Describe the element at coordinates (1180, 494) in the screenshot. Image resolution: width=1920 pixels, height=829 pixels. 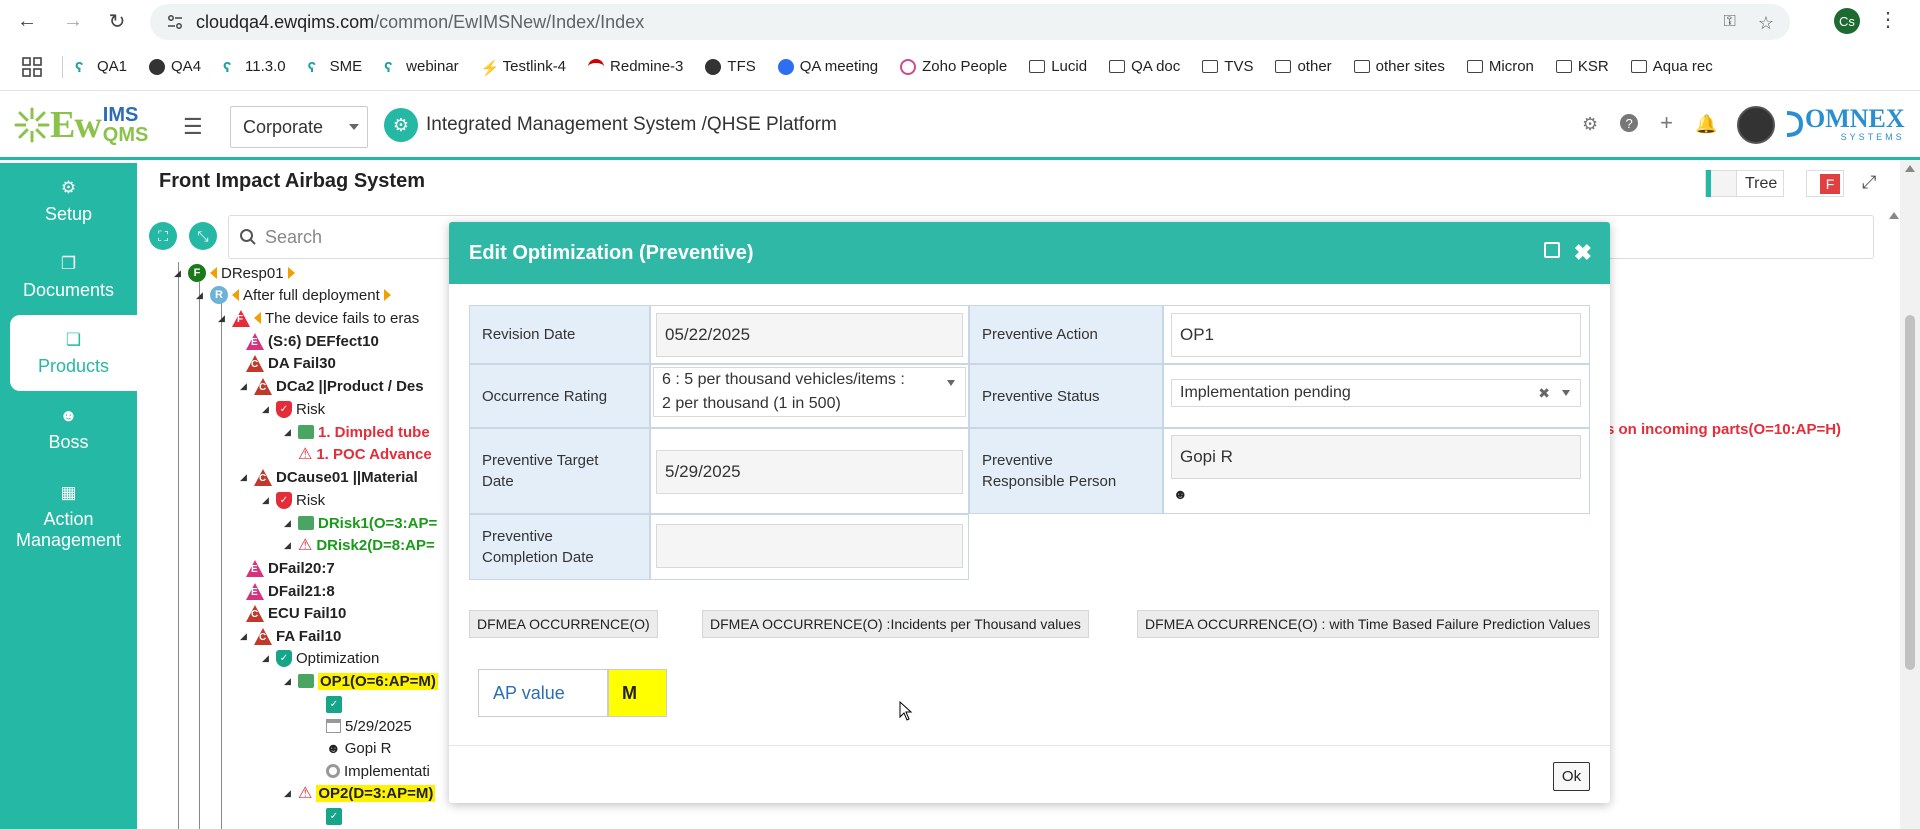
I see `person-picker-icon: ☻` at that location.